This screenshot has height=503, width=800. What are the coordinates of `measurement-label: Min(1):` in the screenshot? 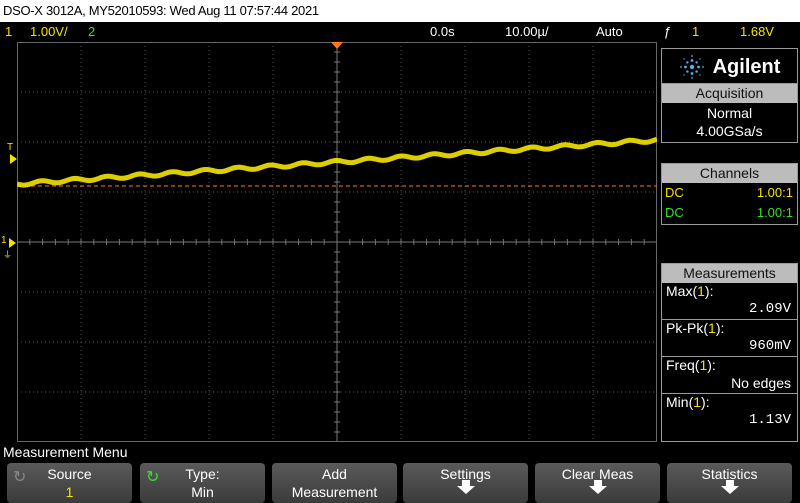 It's located at (688, 402).